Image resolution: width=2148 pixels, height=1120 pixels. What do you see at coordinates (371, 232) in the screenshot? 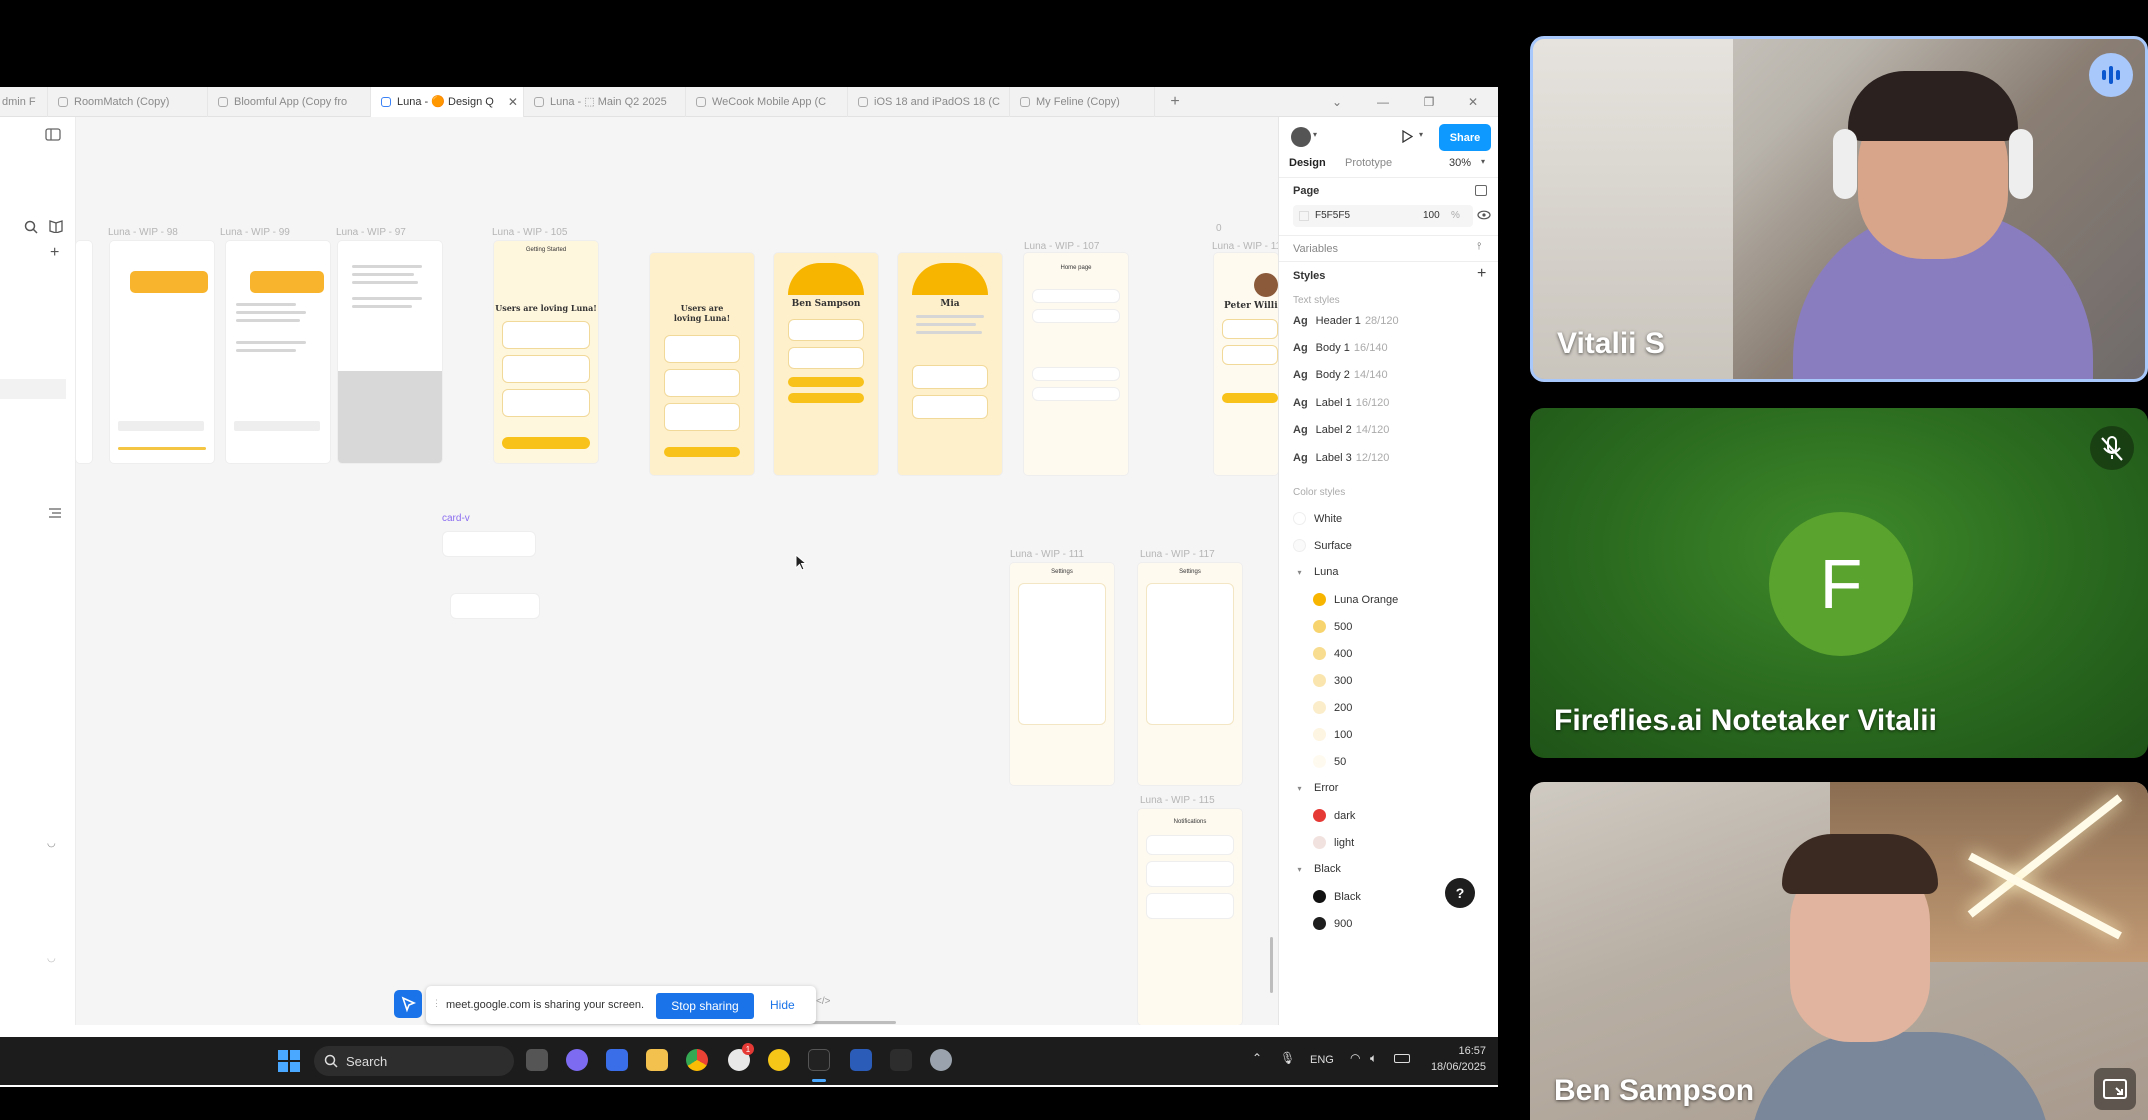
I see `frame-label: Luna - WIP - 97` at bounding box center [371, 232].